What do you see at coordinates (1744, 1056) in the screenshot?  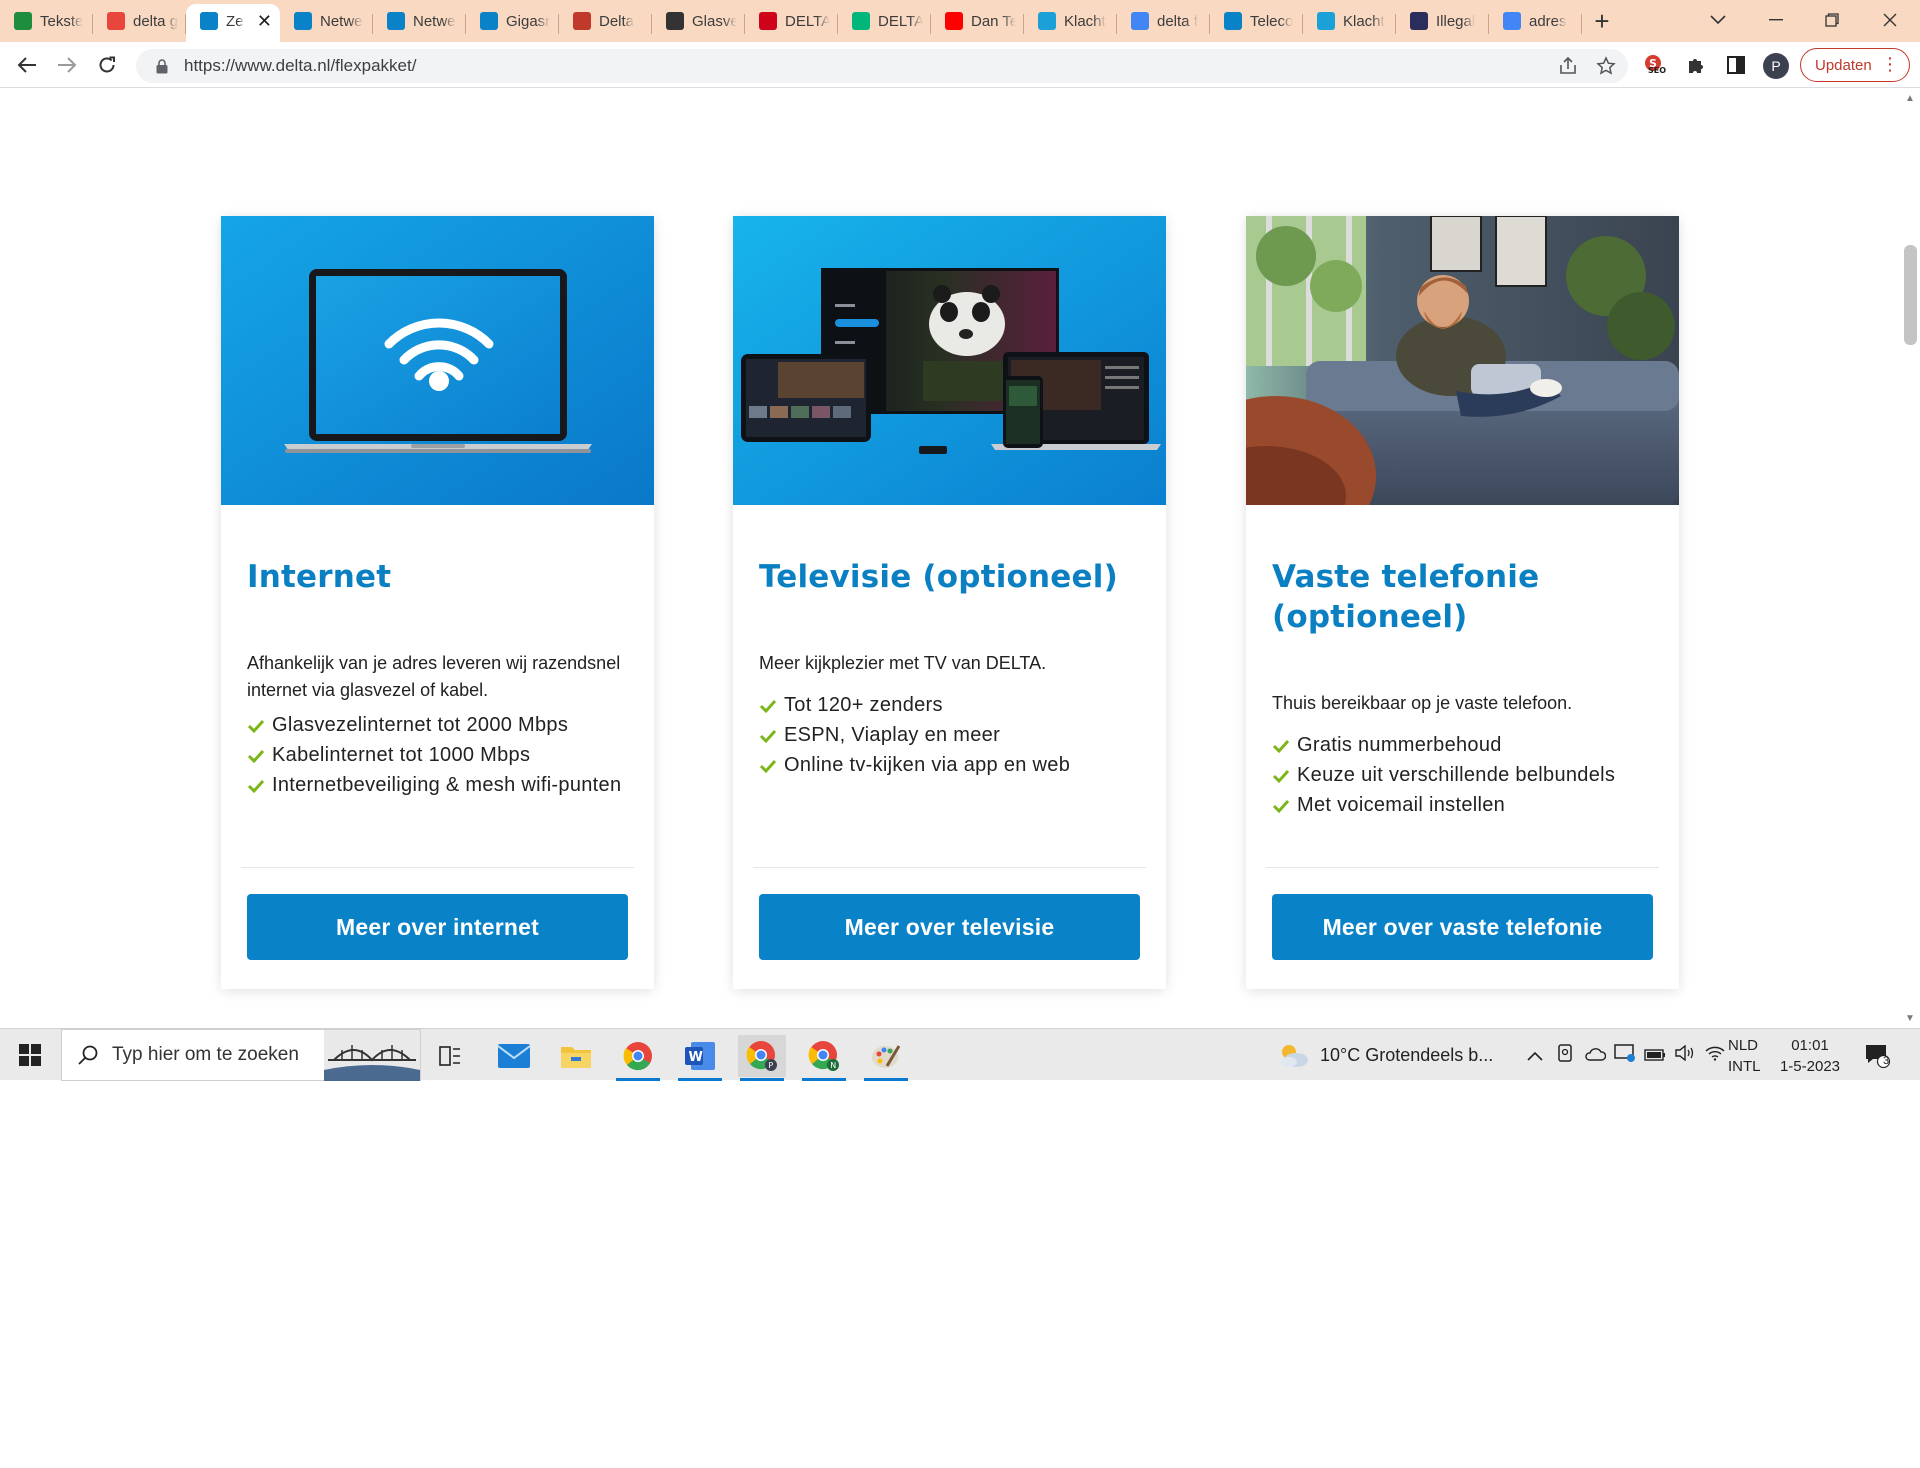 I see `input-language: NLD INTL` at bounding box center [1744, 1056].